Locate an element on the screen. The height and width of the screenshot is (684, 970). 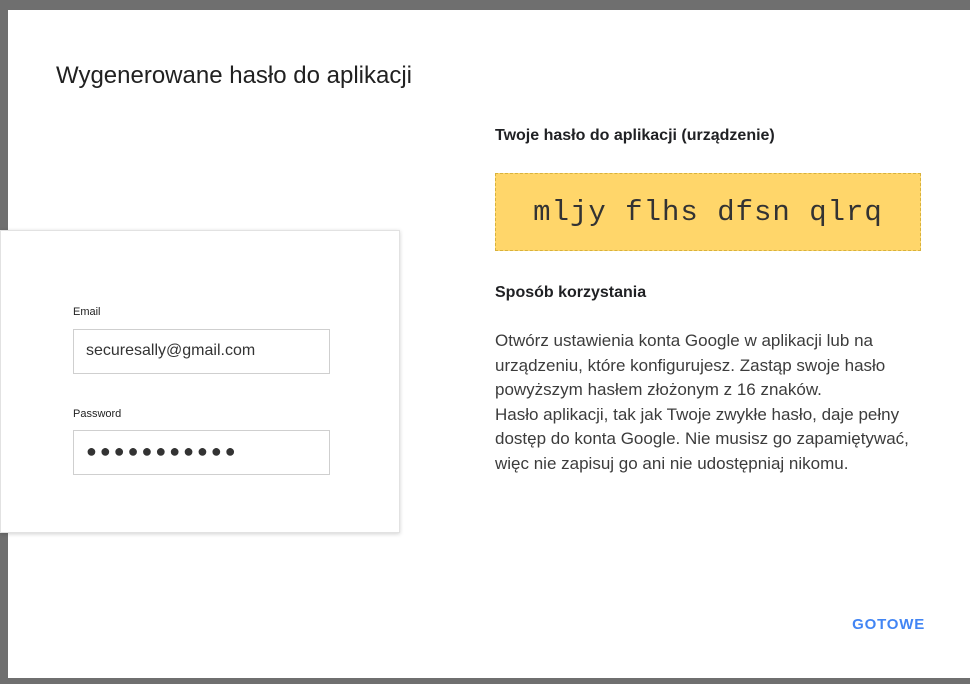
usage-heading: Sposób korzystania is located at coordinates (571, 292).